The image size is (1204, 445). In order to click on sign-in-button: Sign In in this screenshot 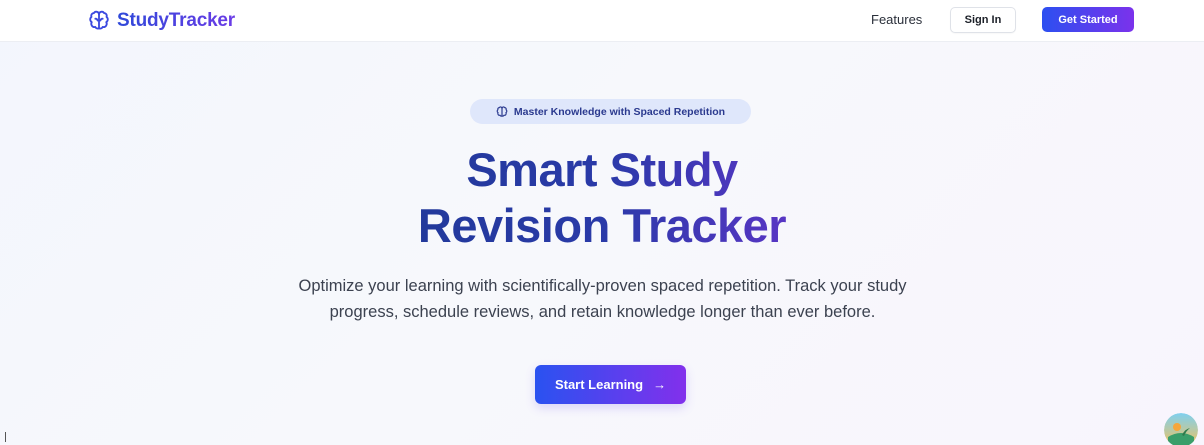, I will do `click(983, 20)`.